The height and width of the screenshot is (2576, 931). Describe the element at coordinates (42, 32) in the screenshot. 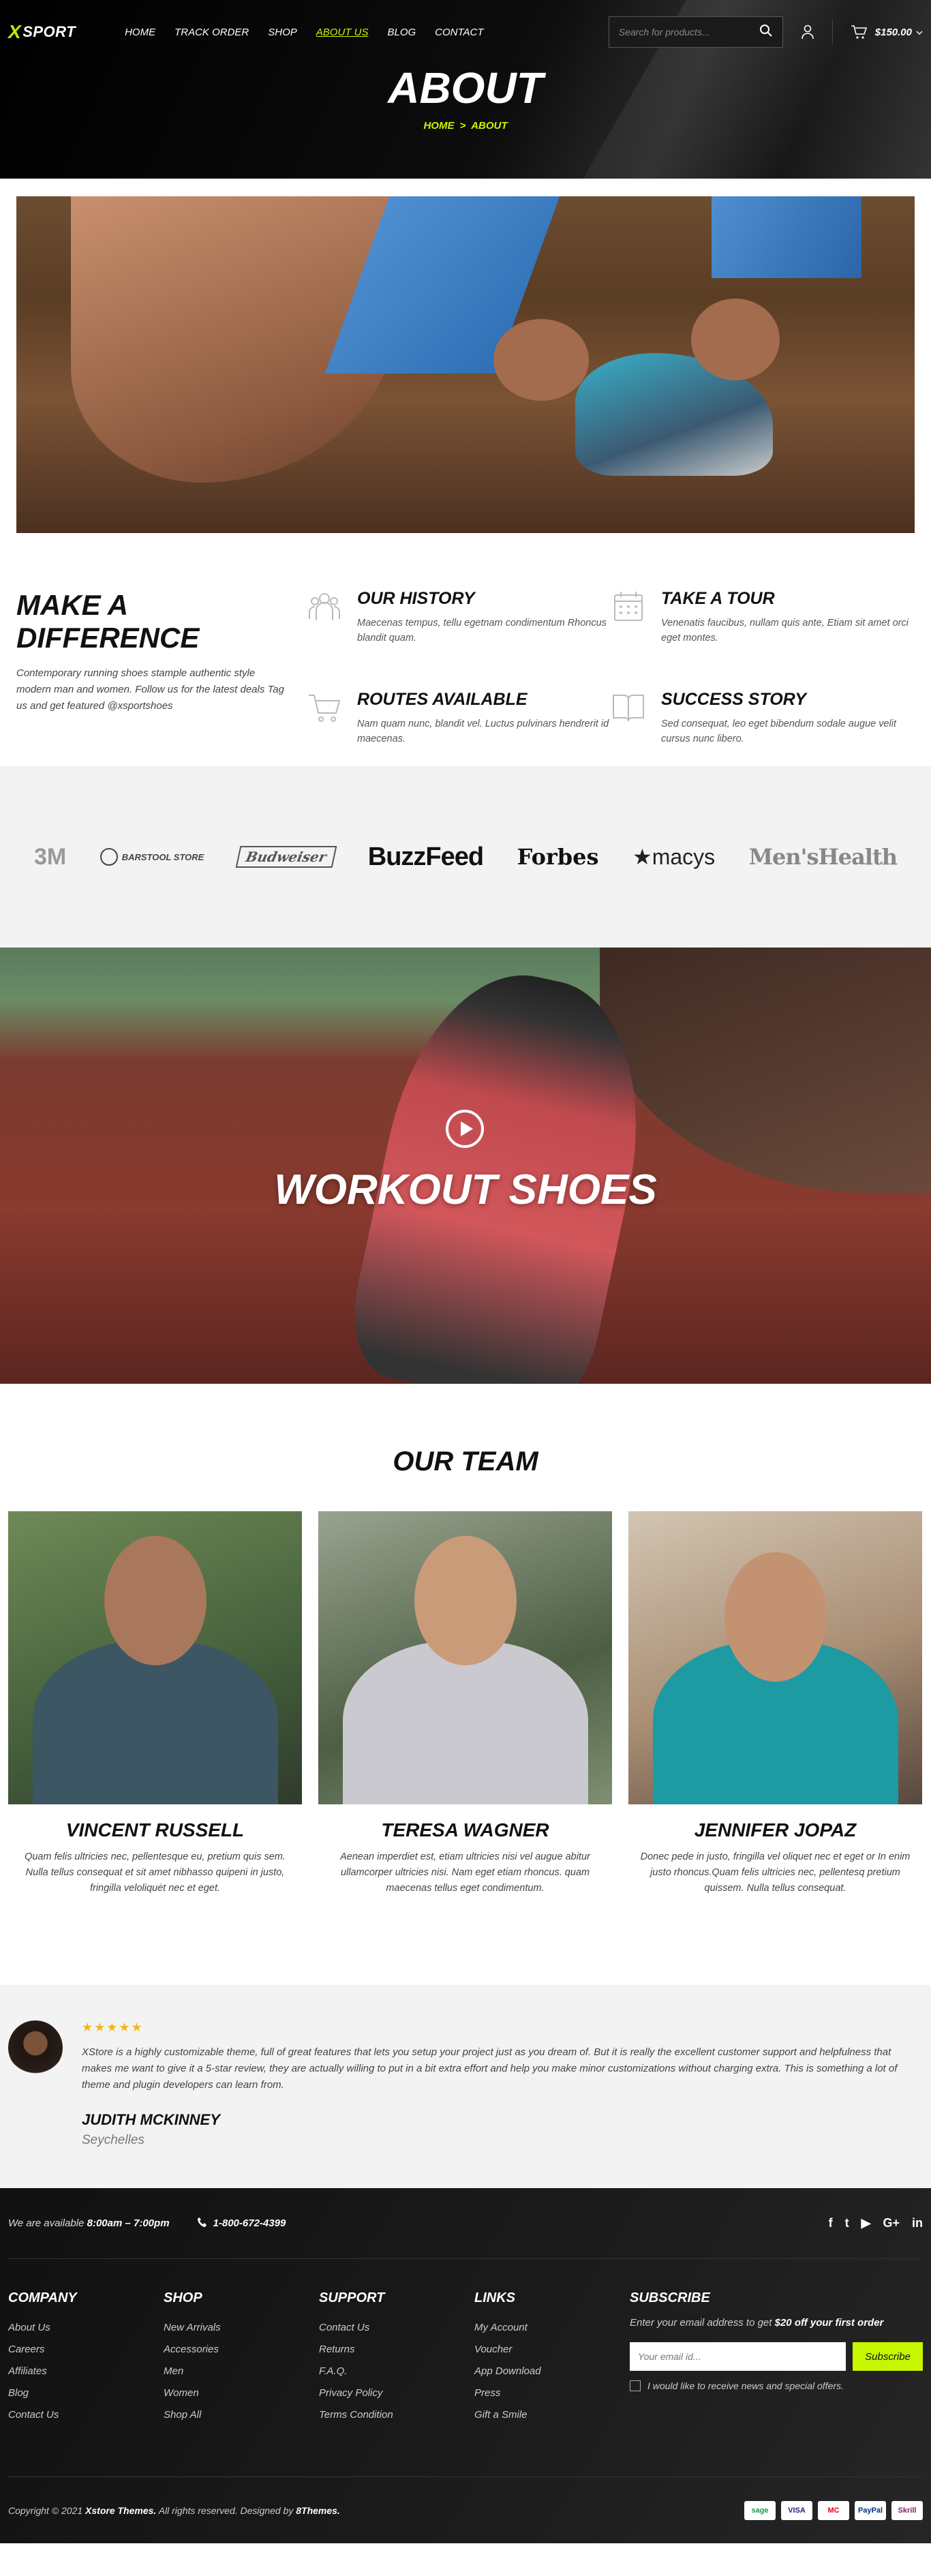

I see `logo: X SPORT` at that location.